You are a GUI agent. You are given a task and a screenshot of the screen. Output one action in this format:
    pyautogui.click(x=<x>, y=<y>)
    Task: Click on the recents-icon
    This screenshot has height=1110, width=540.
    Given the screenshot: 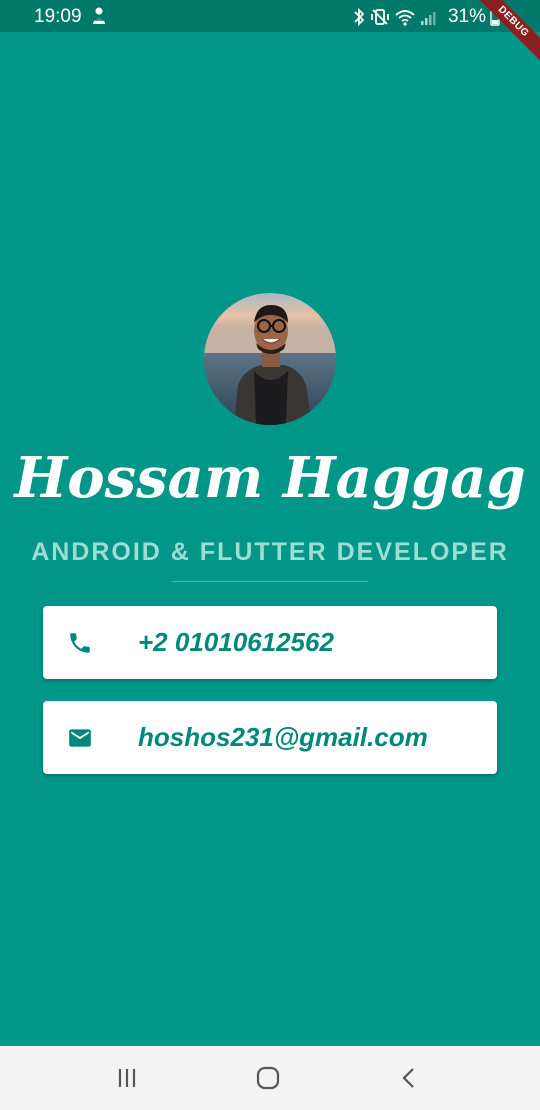 What is the action you would take?
    pyautogui.click(x=127, y=1078)
    